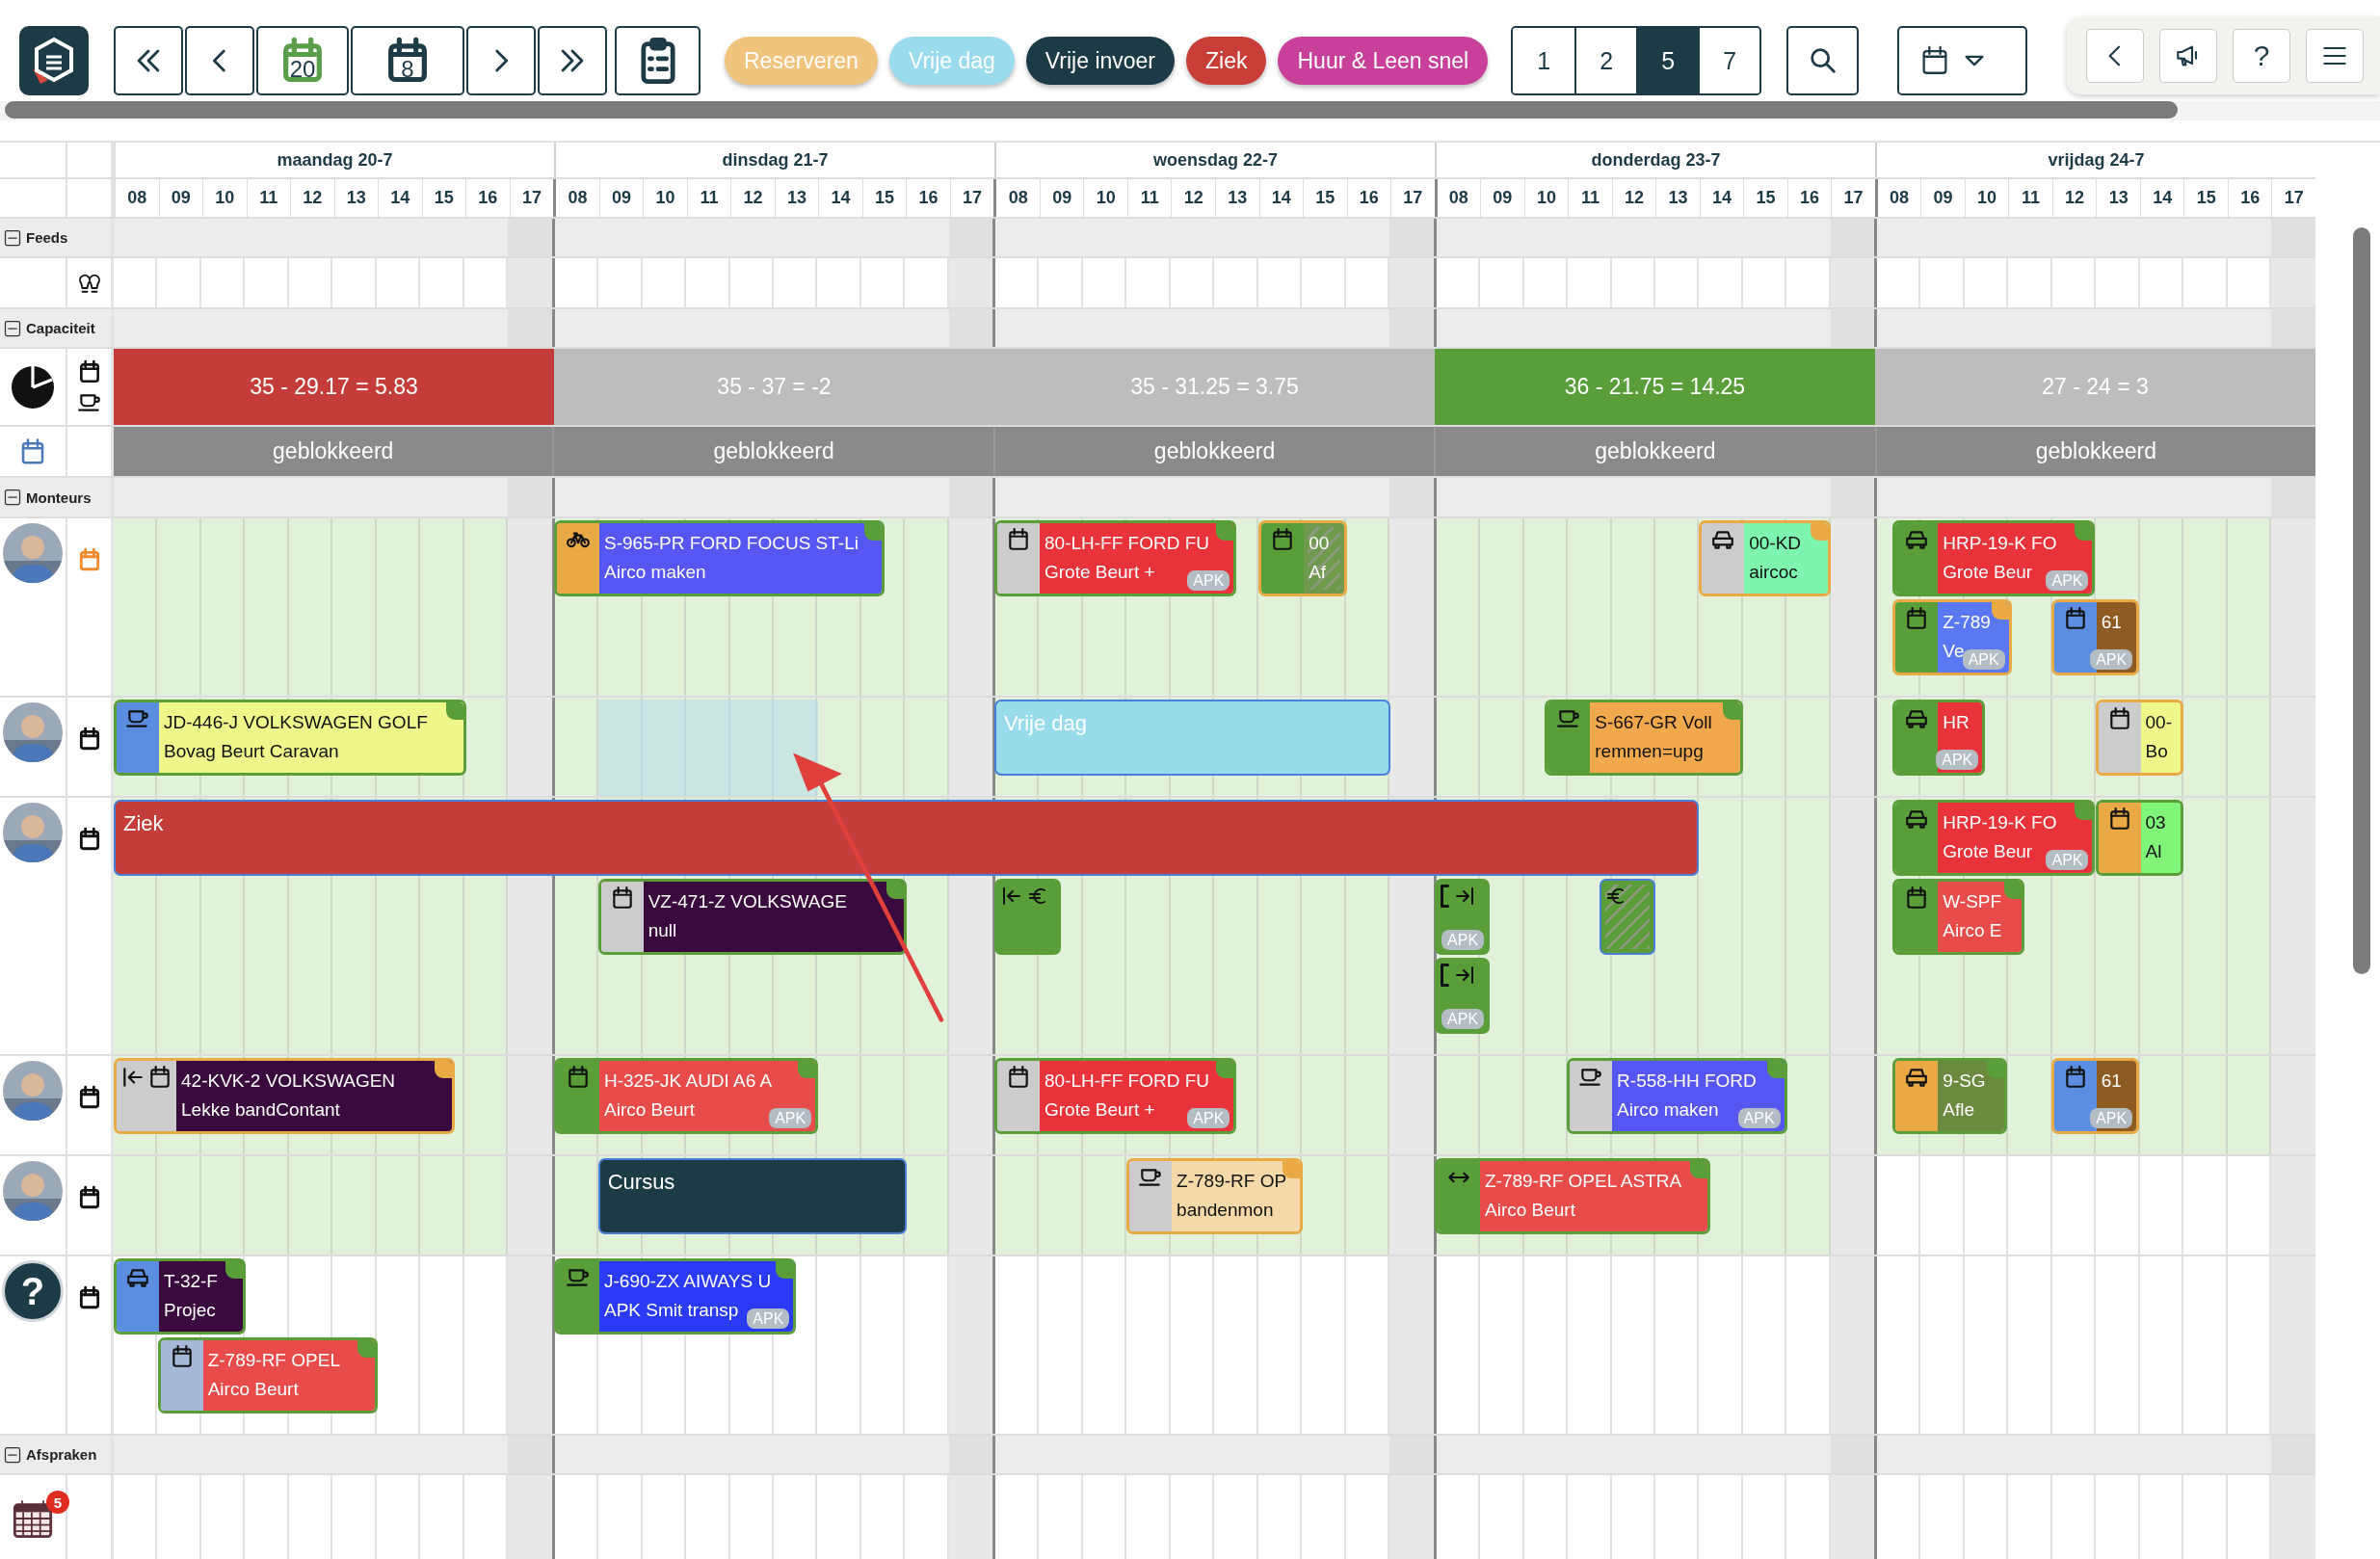  What do you see at coordinates (1302, 558) in the screenshot?
I see `appointment-card: 00 Af` at bounding box center [1302, 558].